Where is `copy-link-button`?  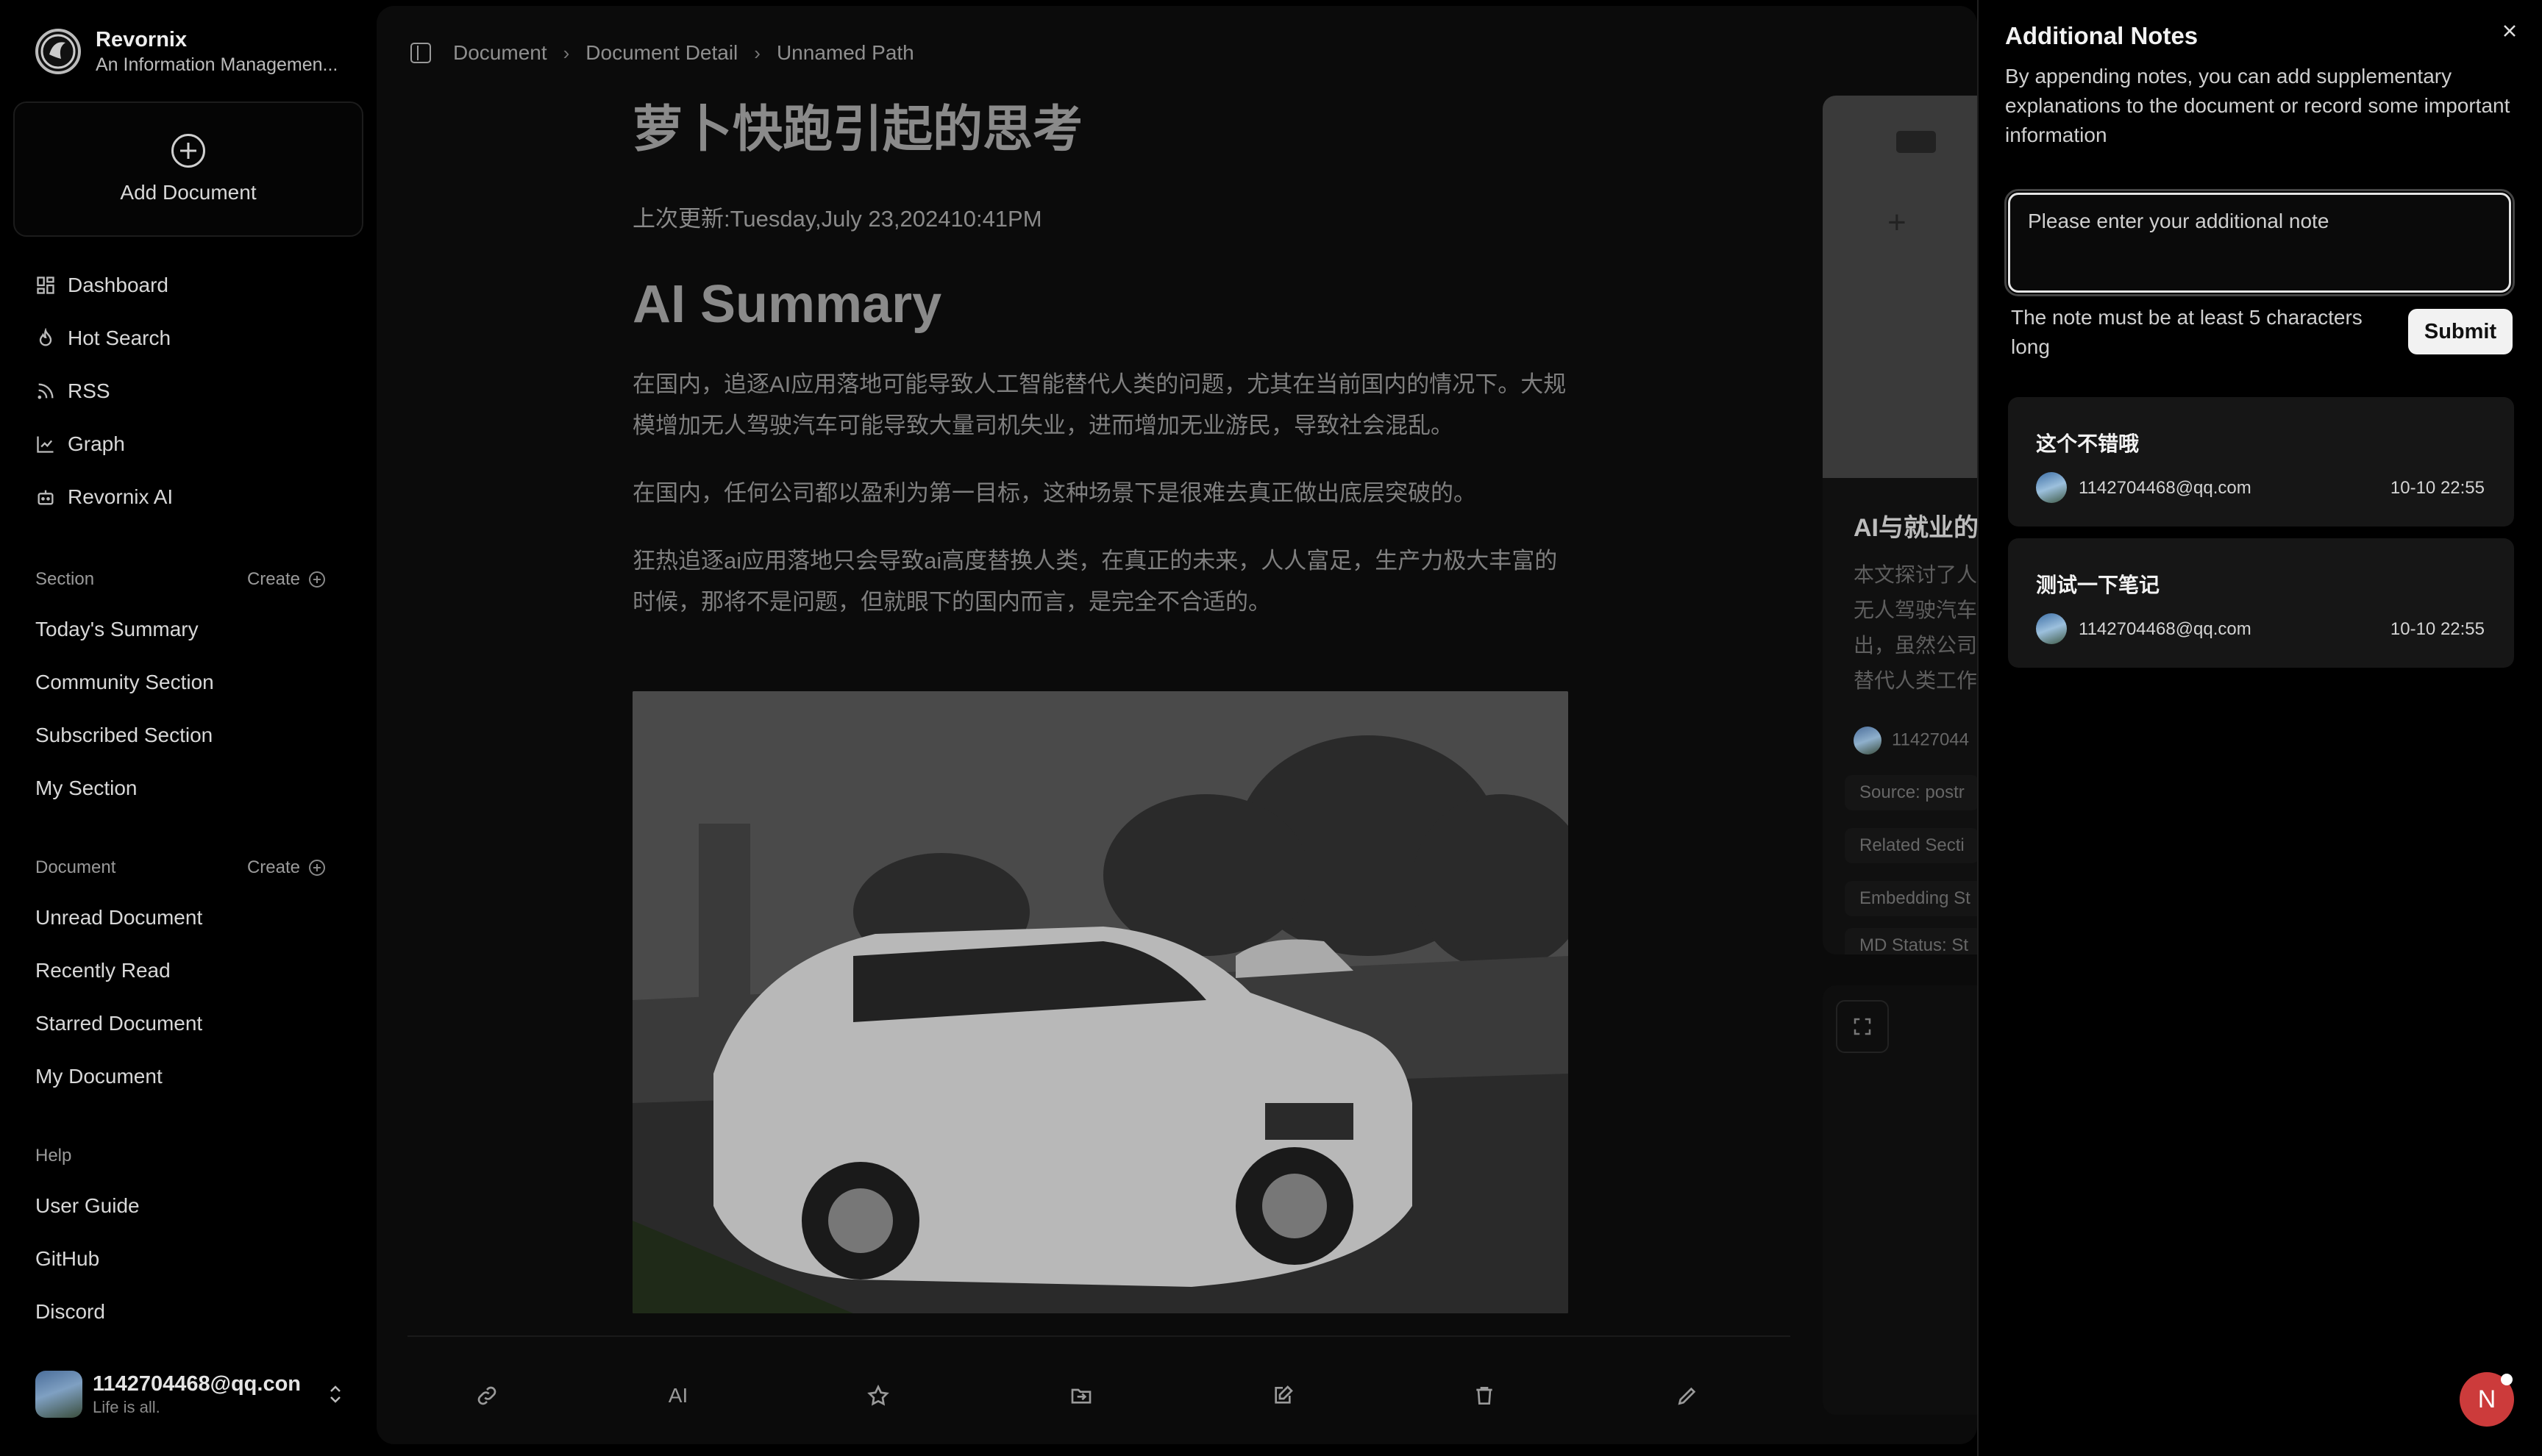
copy-link-button is located at coordinates (487, 1395).